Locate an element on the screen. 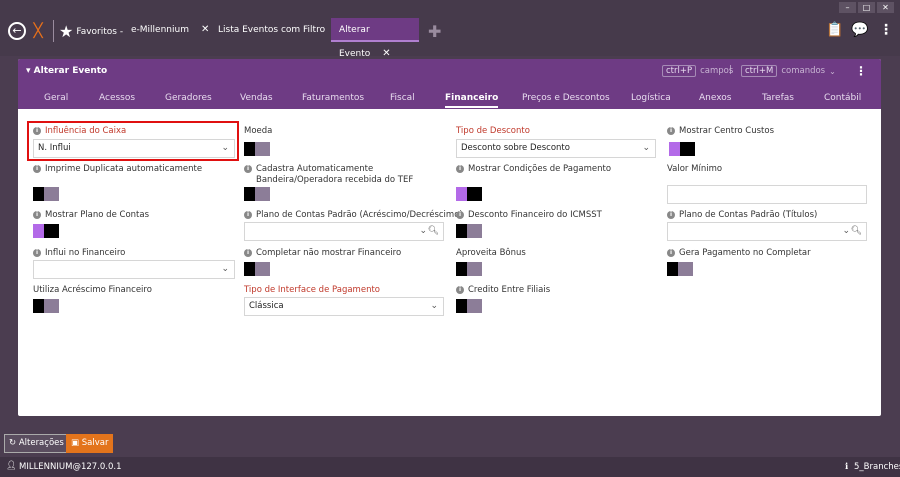 This screenshot has height=477, width=900. label-valor-minimo: Valor Mínimo is located at coordinates (694, 169).